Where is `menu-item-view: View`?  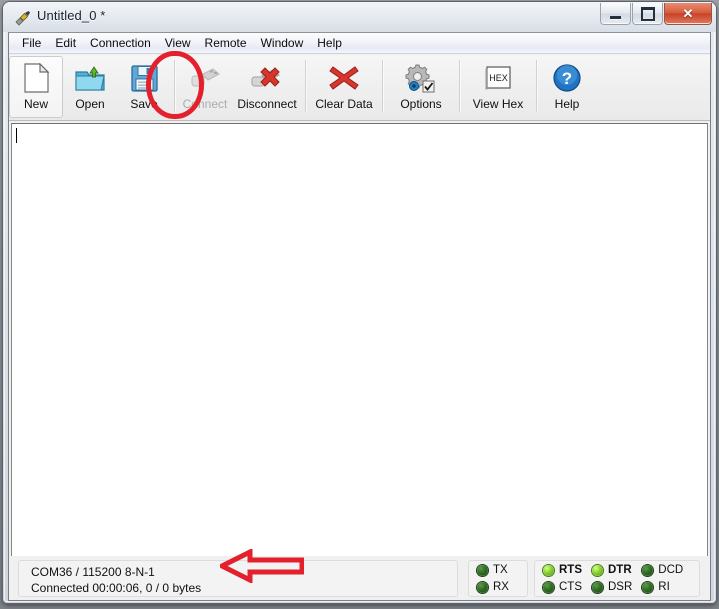 menu-item-view: View is located at coordinates (178, 43).